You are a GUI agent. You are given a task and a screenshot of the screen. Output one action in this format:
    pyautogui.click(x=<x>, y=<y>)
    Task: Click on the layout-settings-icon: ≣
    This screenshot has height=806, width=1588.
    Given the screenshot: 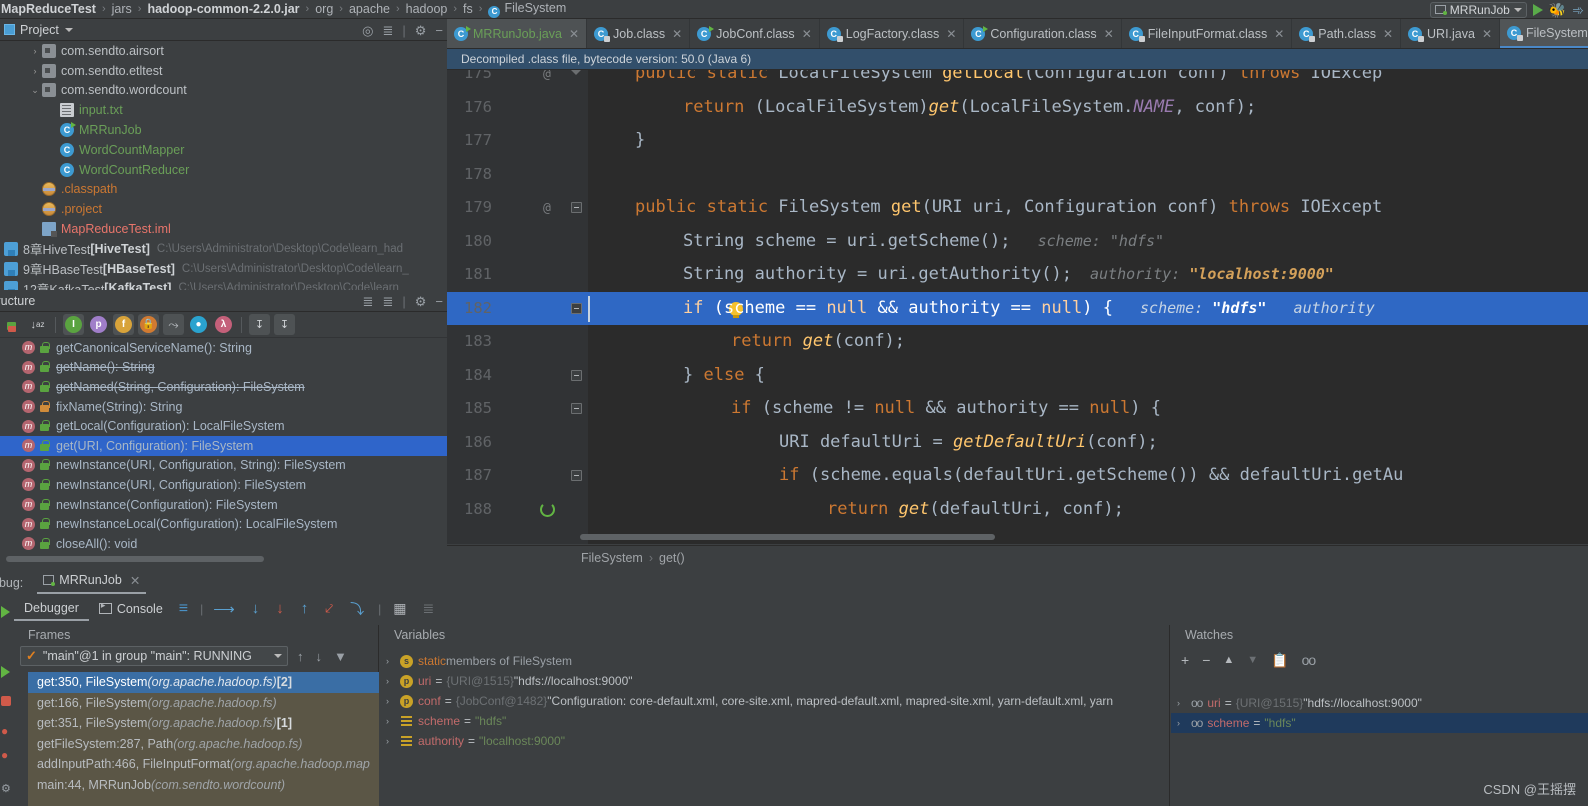 What is the action you would take?
    pyautogui.click(x=429, y=608)
    